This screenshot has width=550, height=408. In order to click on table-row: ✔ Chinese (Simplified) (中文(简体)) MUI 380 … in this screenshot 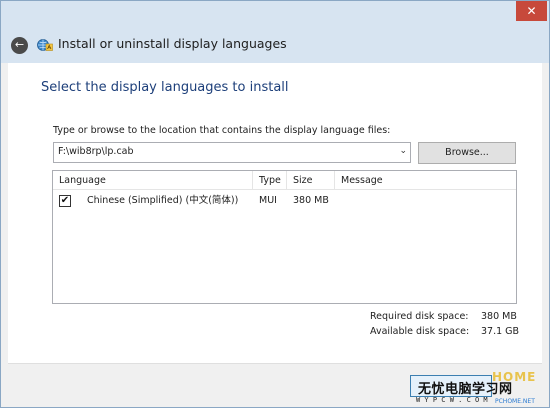, I will do `click(284, 201)`.